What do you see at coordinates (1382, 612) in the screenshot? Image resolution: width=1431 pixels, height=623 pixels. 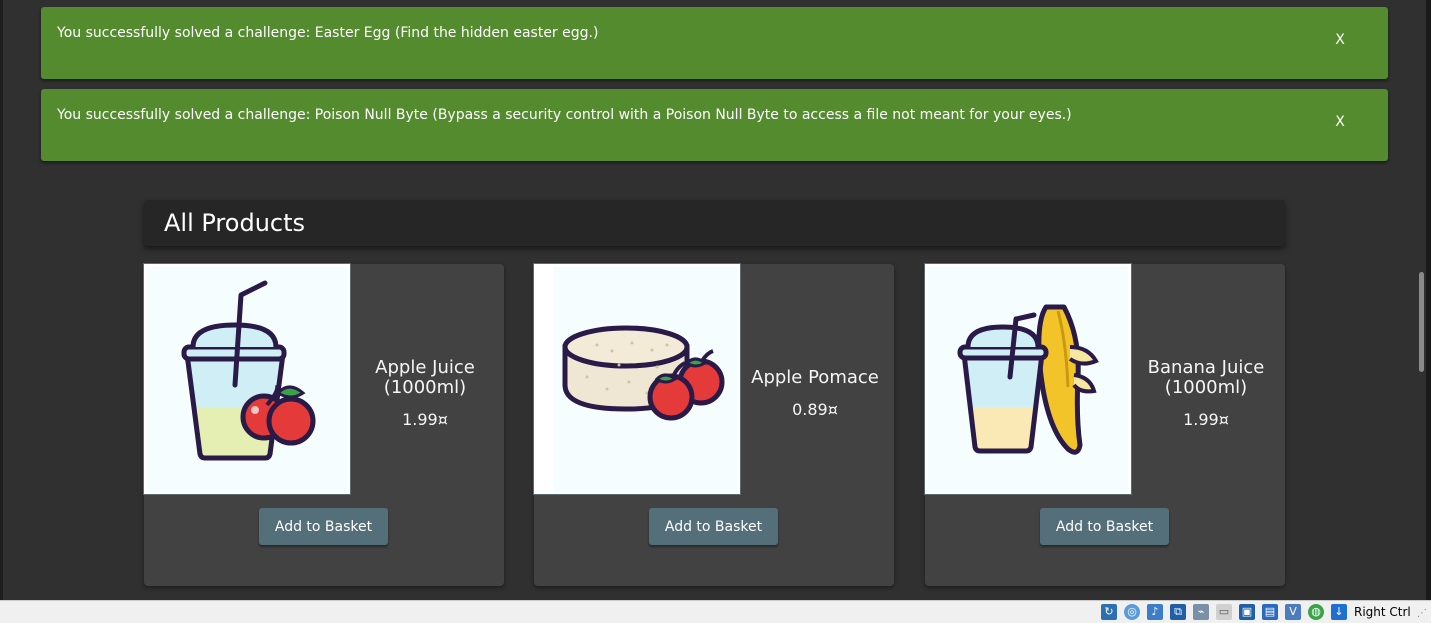 I see `host-key-label: Right Ctrl` at bounding box center [1382, 612].